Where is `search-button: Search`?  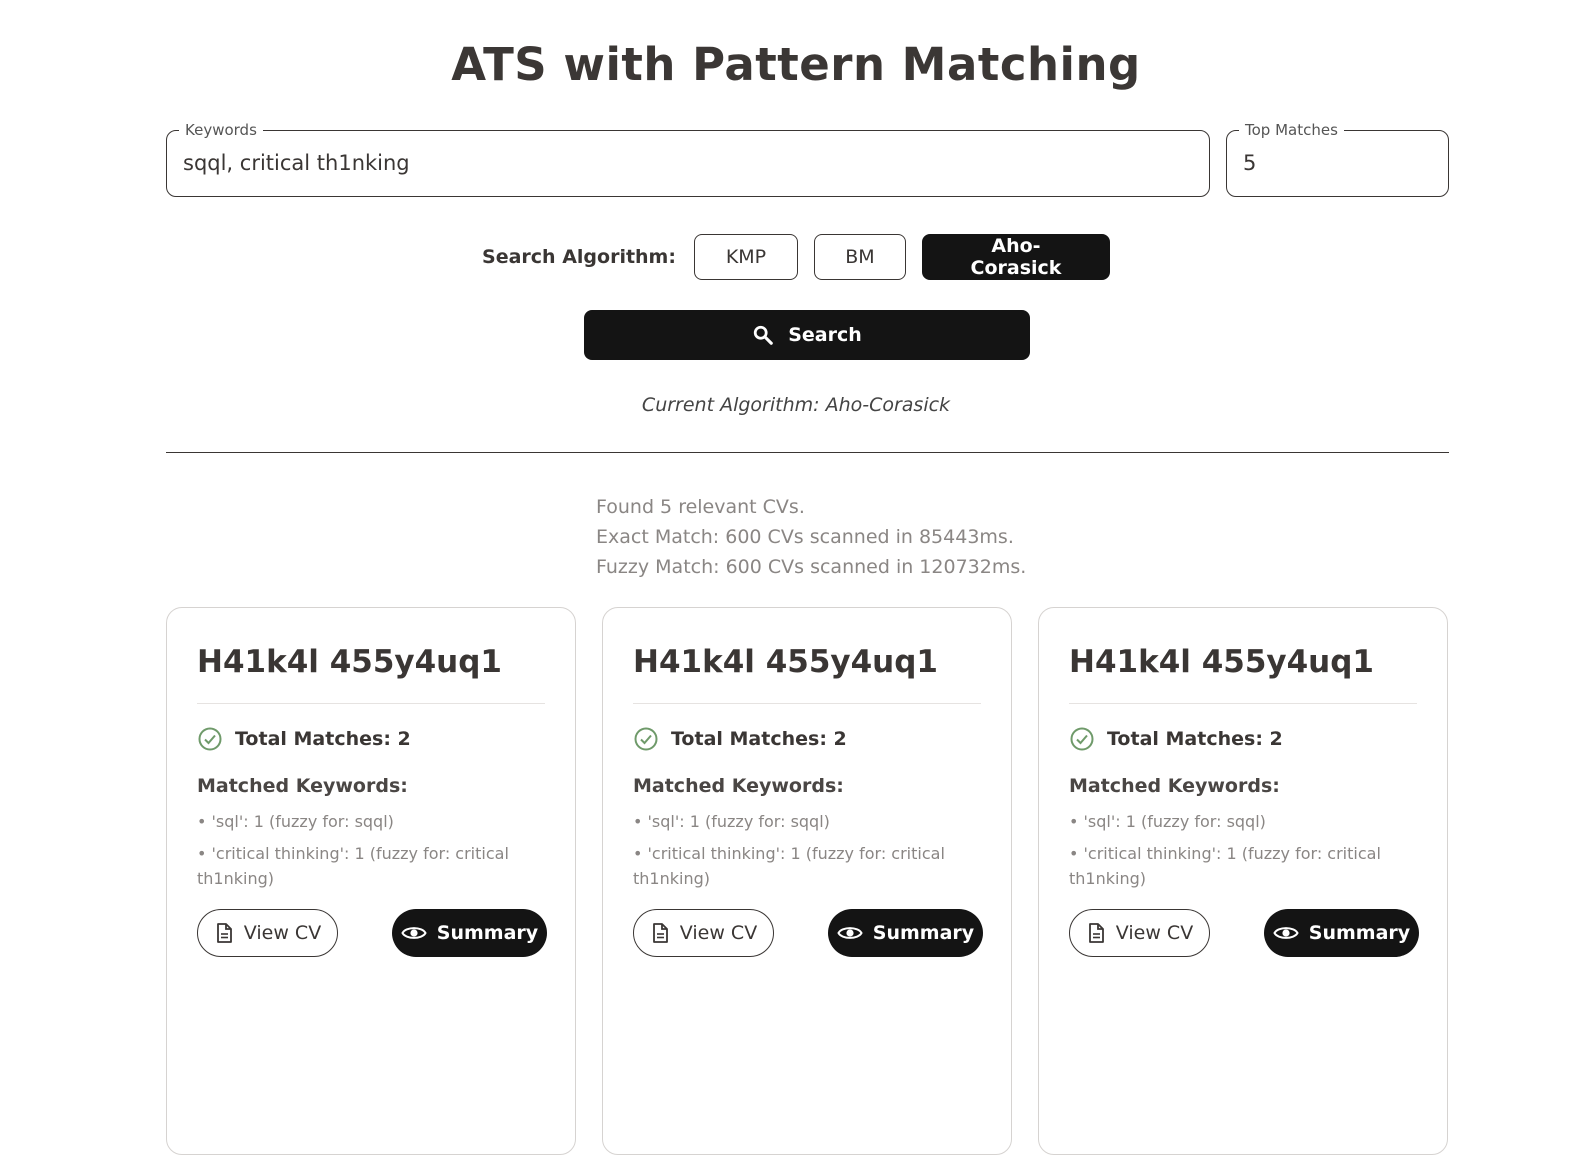
search-button: Search is located at coordinates (807, 335).